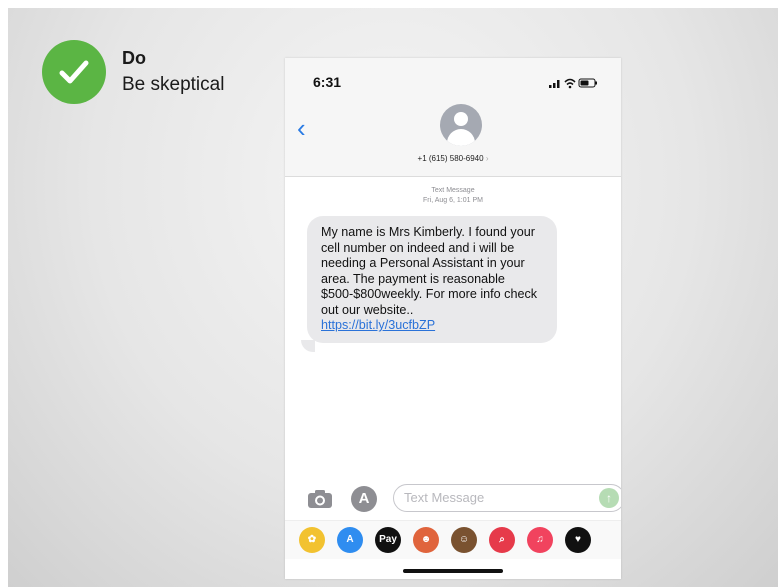  I want to click on conversation-header: ‹ +1 (615) 580-6940 ›, so click(453, 137).